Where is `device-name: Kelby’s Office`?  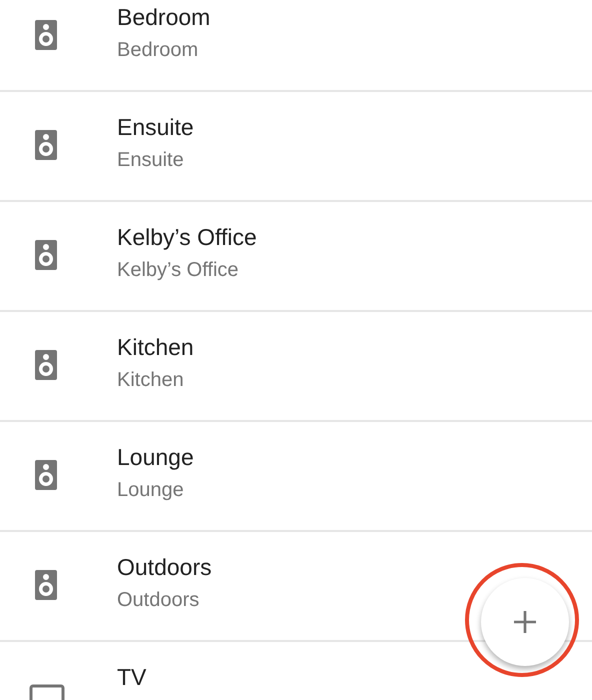
device-name: Kelby’s Office is located at coordinates (187, 237).